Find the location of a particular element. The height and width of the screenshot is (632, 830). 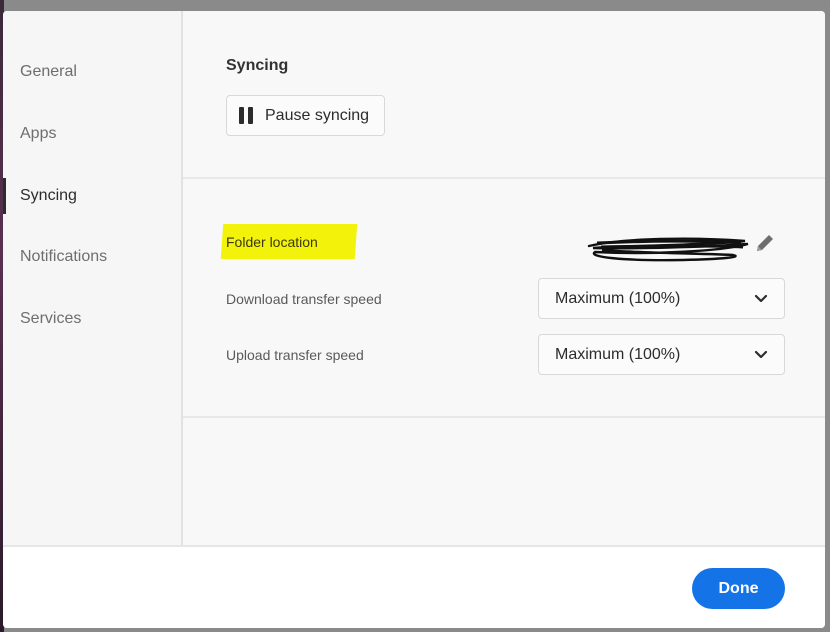

pencil-icon is located at coordinates (765, 243).